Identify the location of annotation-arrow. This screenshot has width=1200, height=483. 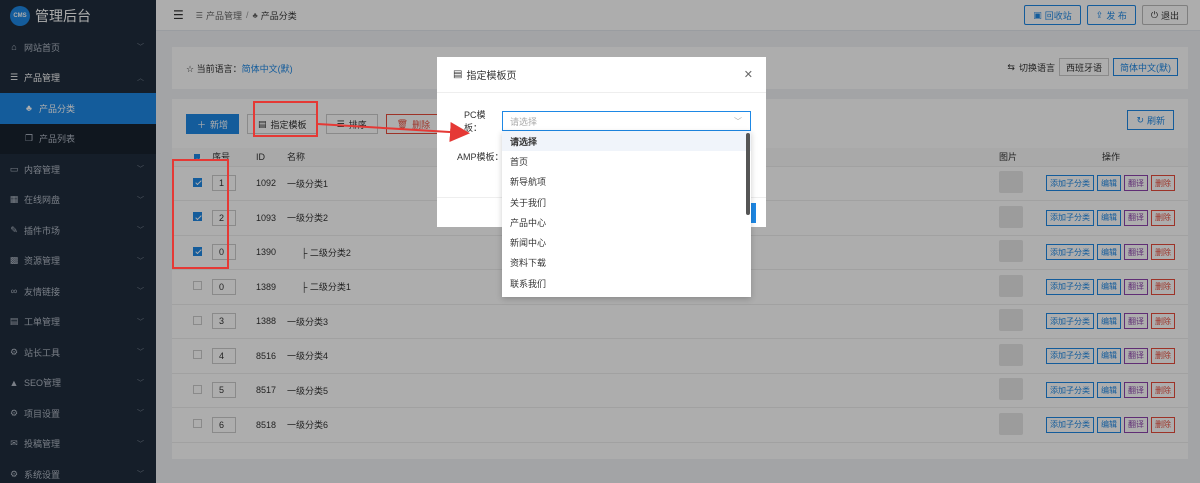
(393, 132).